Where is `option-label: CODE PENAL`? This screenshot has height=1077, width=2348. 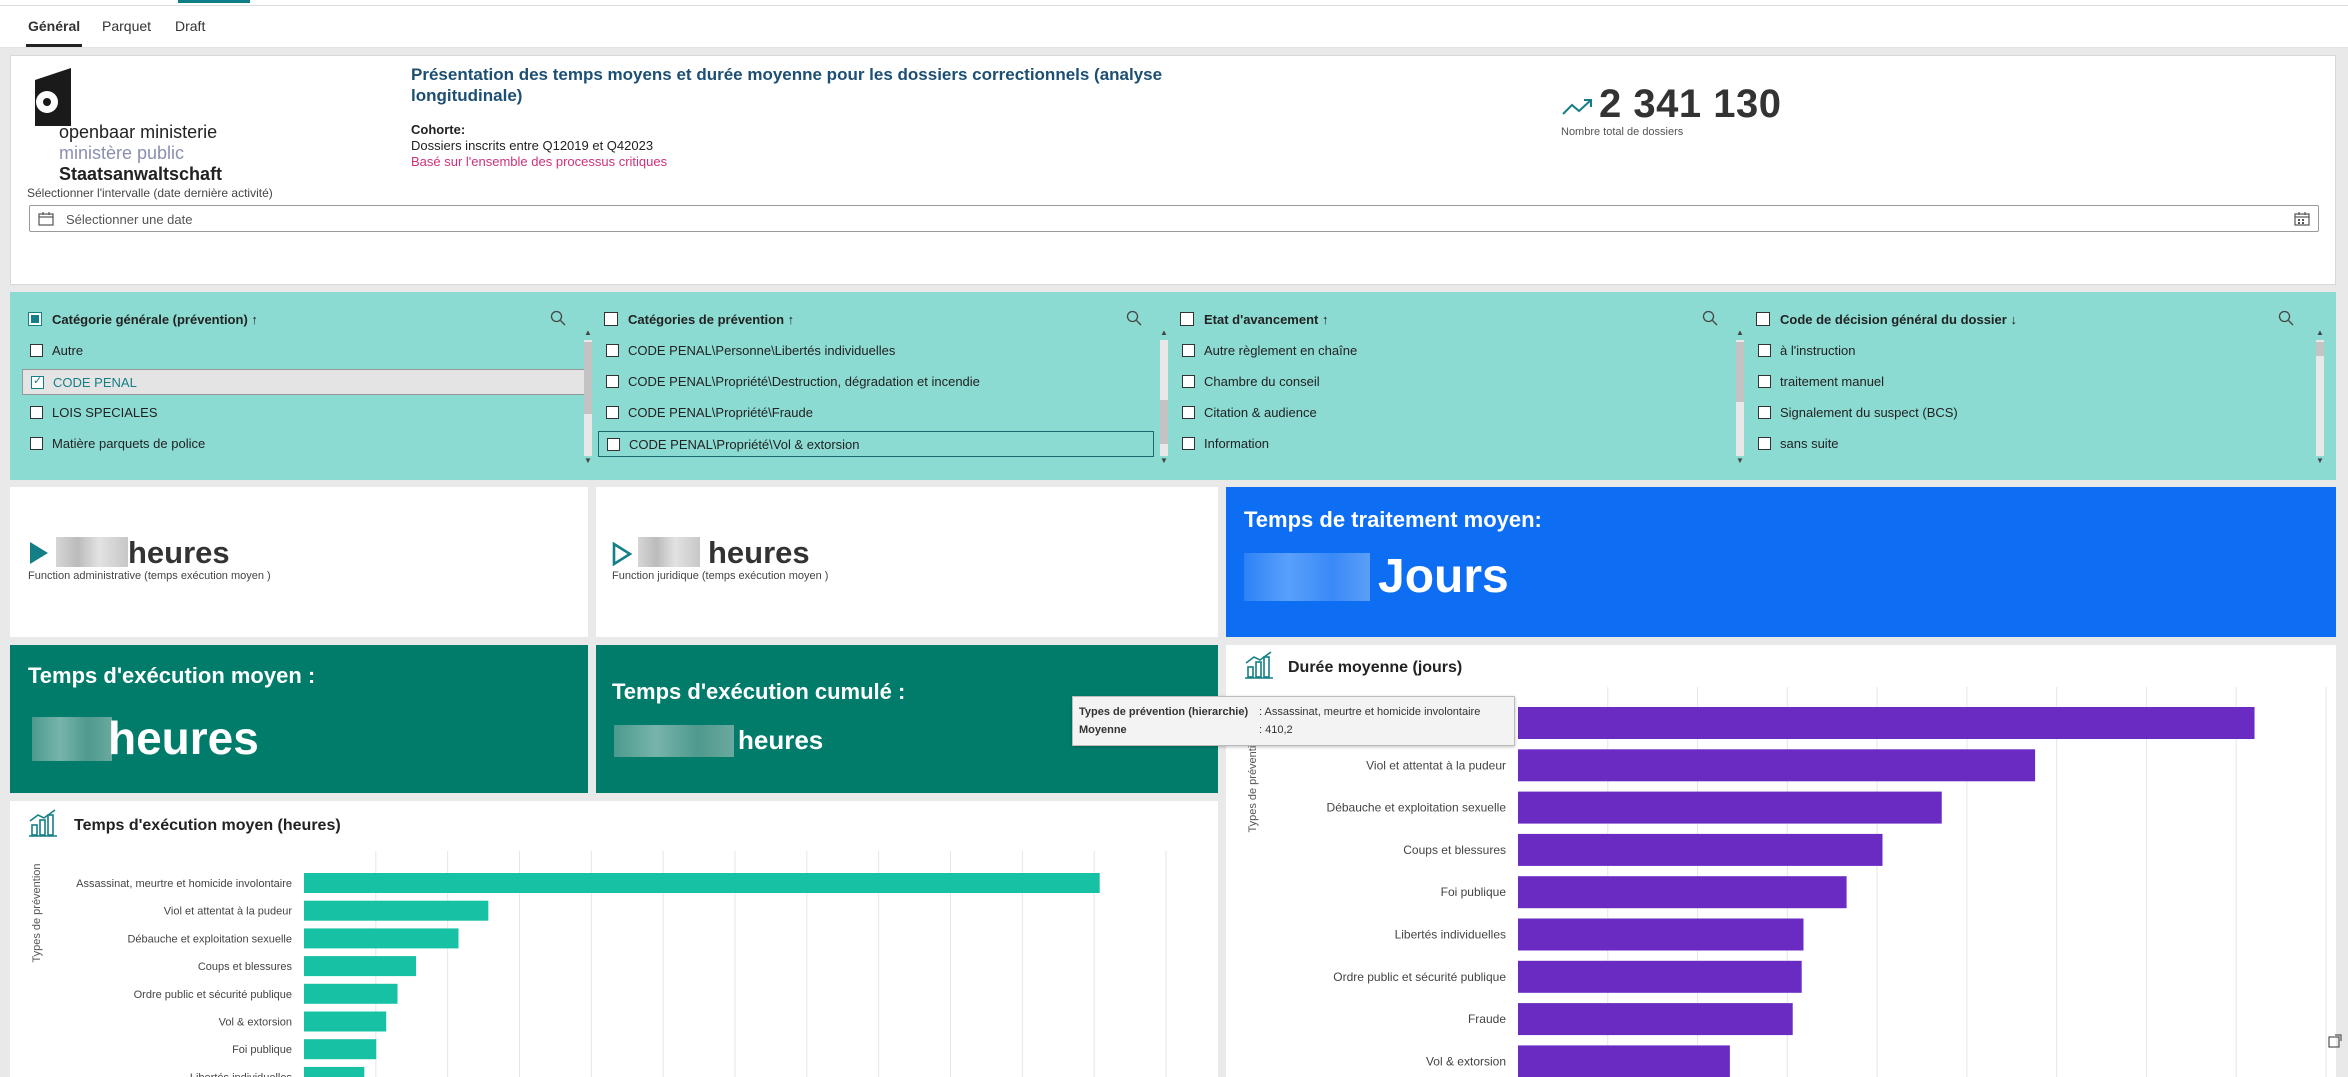 option-label: CODE PENAL is located at coordinates (95, 382).